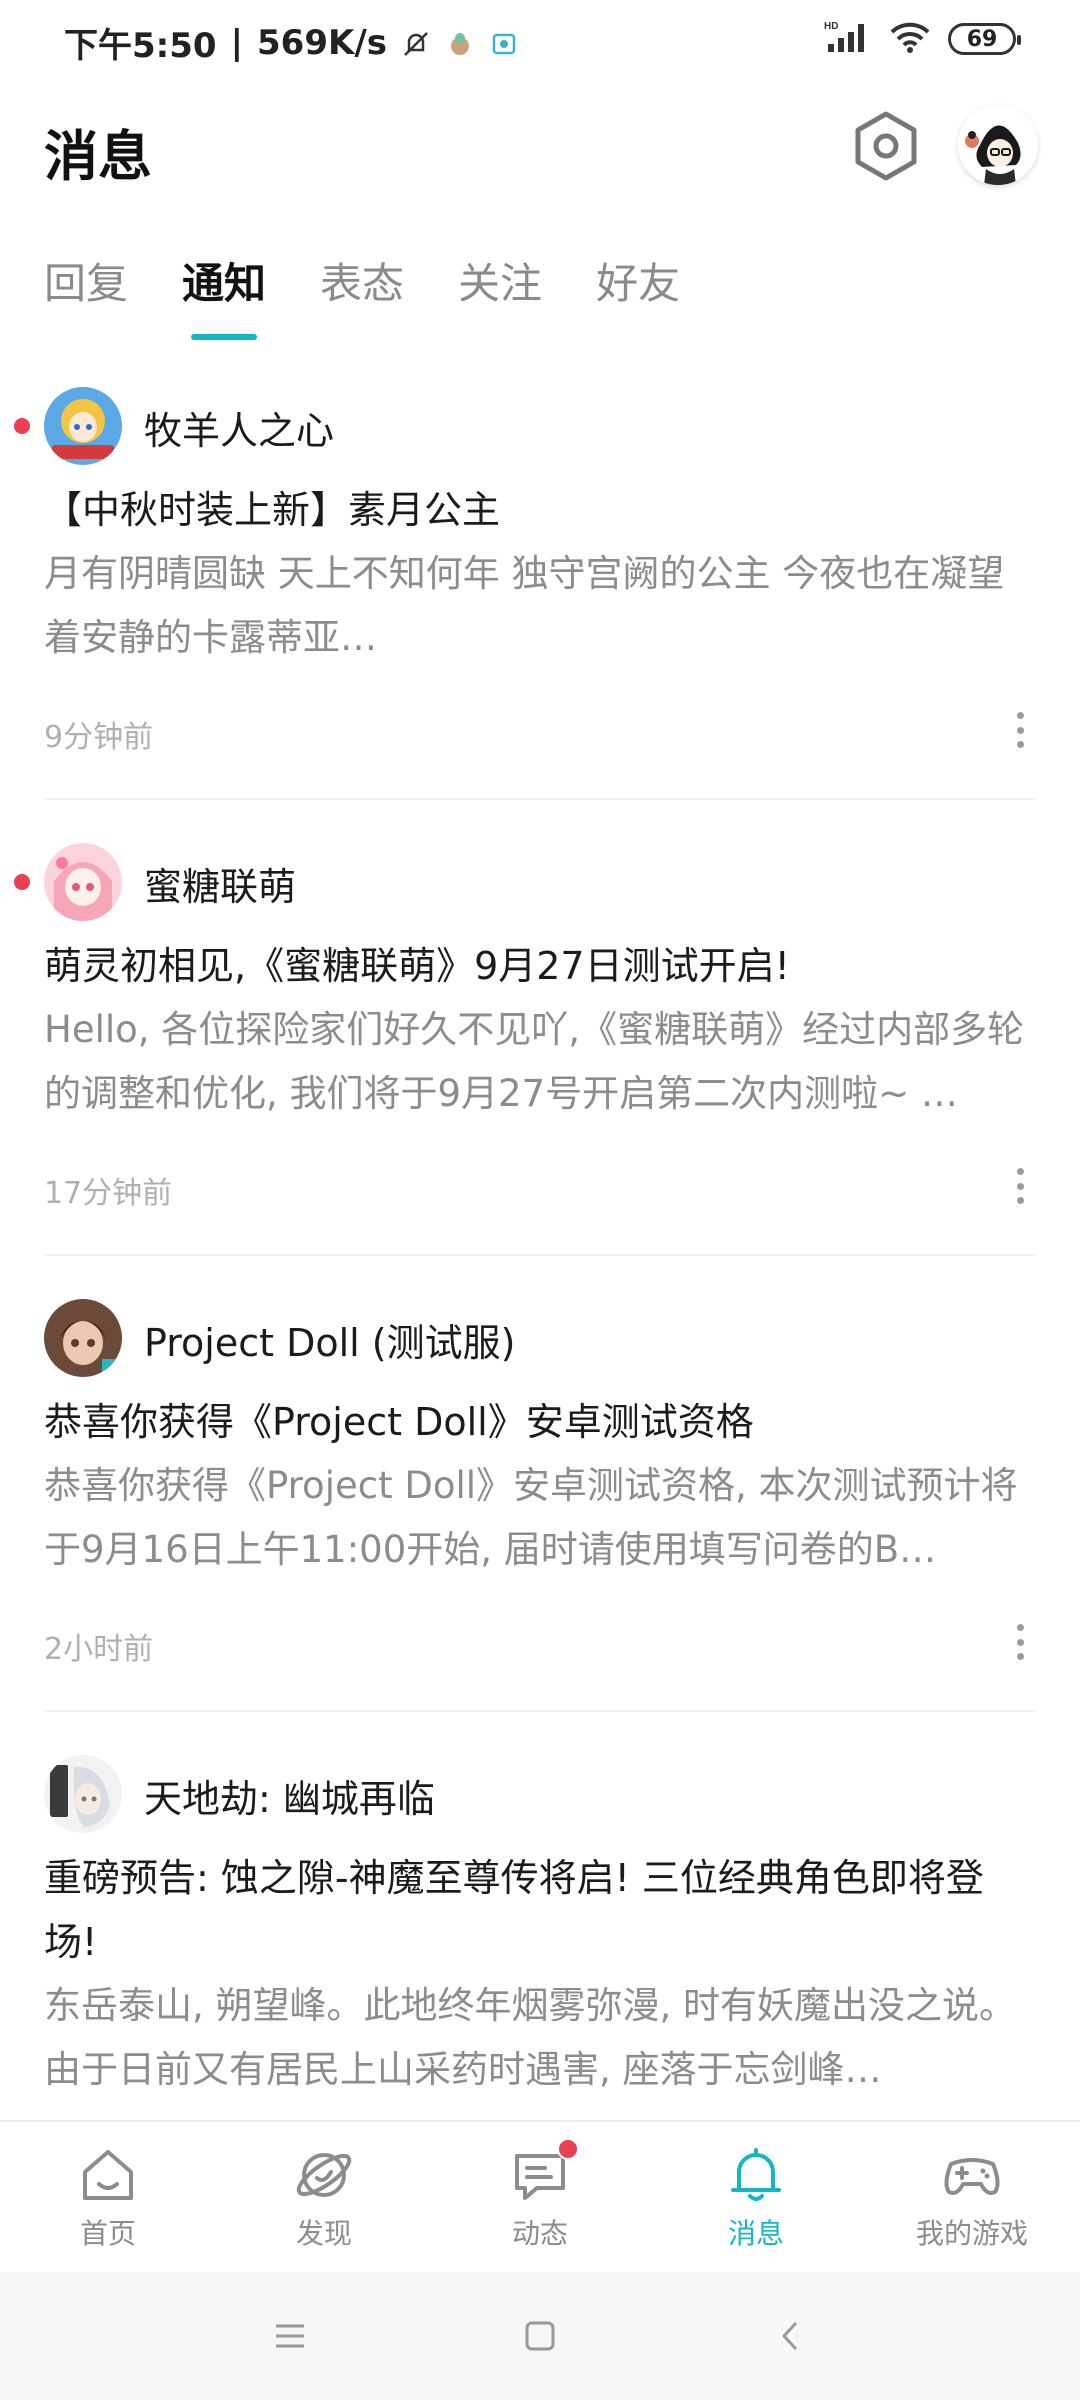 The image size is (1080, 2400). What do you see at coordinates (848, 39) in the screenshot?
I see `signal-icon: HD` at bounding box center [848, 39].